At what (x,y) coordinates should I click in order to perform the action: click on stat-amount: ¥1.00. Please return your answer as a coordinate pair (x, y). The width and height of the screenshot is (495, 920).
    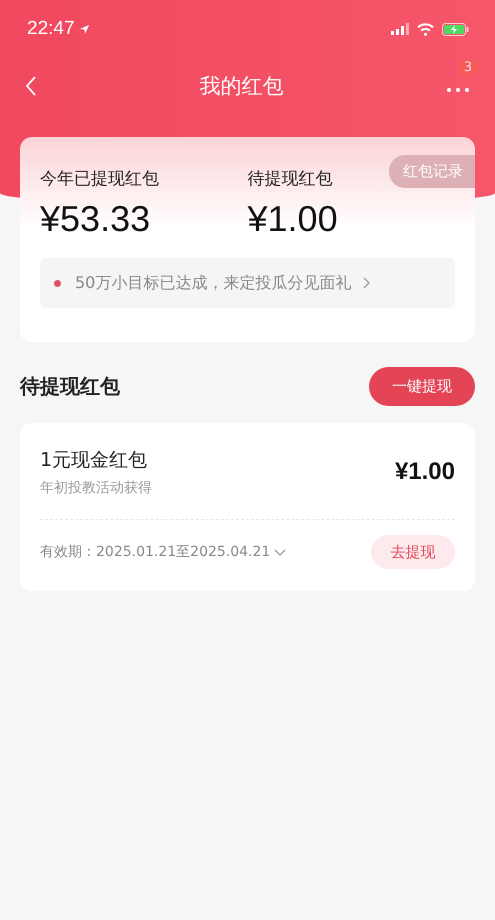
    Looking at the image, I should click on (293, 219).